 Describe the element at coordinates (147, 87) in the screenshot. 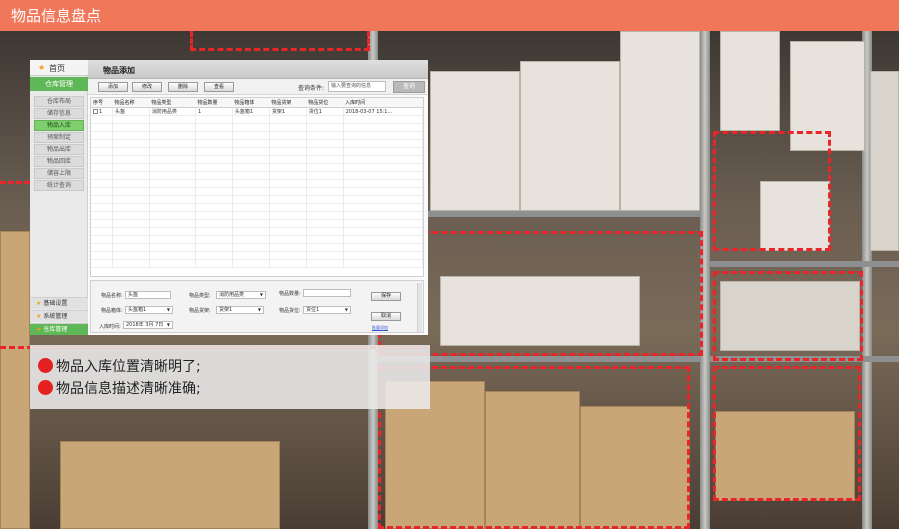

I see `edit-button: 修改` at that location.